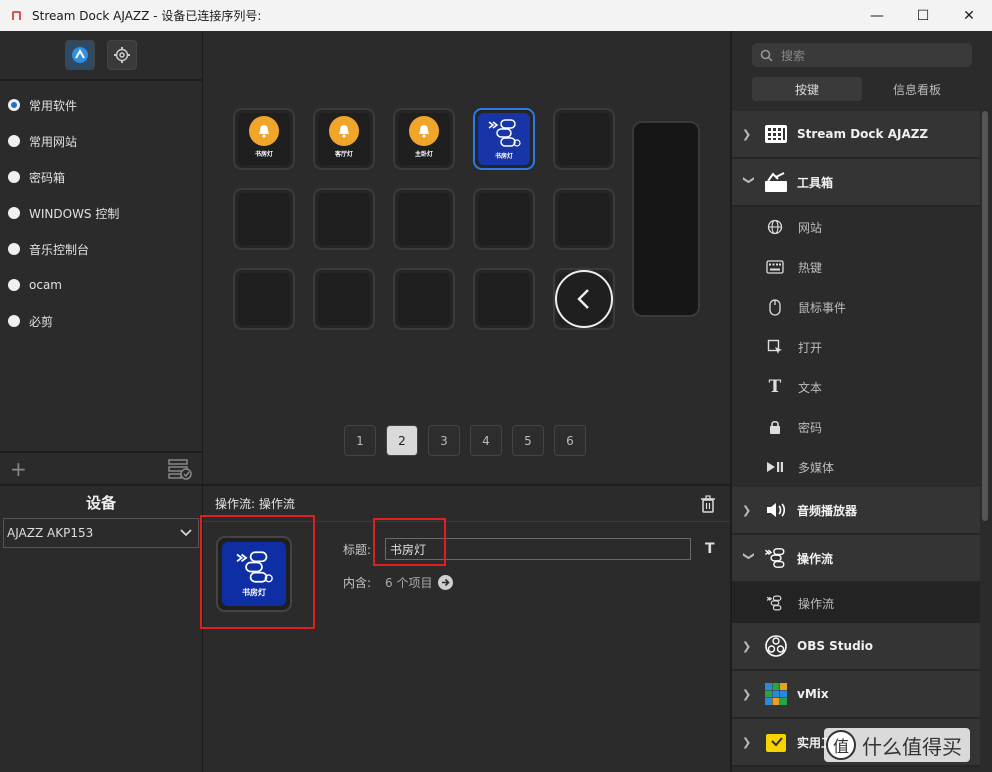  Describe the element at coordinates (101, 321) in the screenshot. I see `profile-item: 必剪` at that location.